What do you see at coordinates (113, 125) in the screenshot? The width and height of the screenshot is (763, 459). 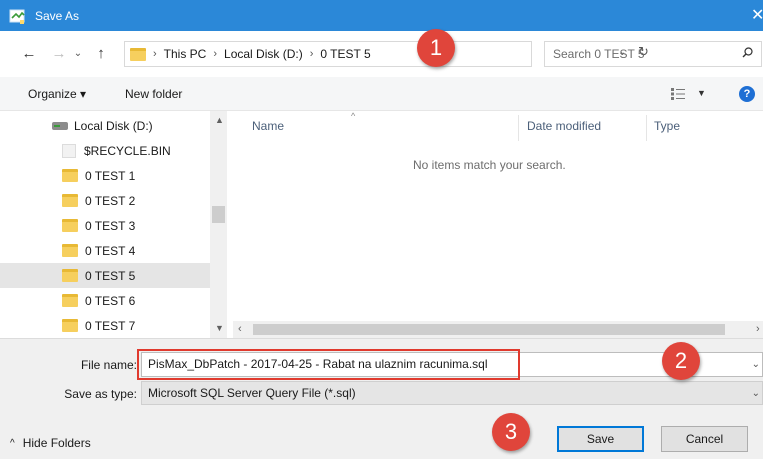 I see `nav-item-label: Local Disk (D:)` at bounding box center [113, 125].